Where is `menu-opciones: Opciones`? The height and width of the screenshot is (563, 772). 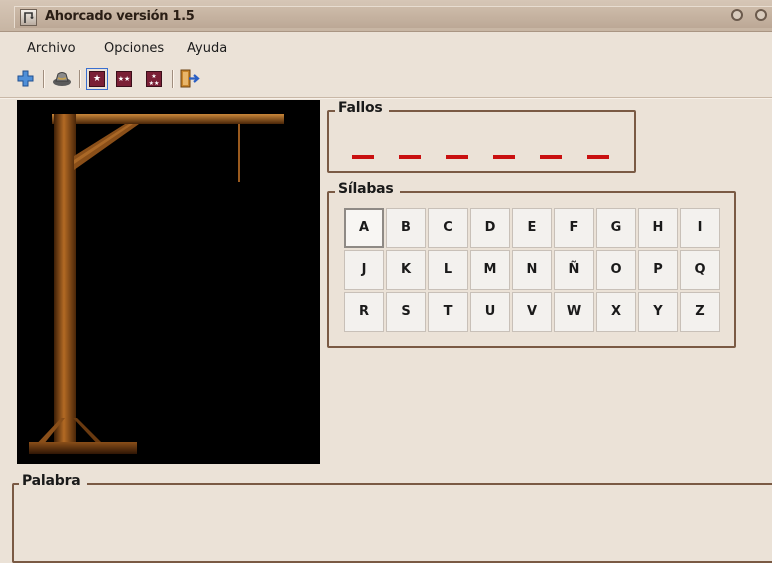
menu-opciones: Opciones is located at coordinates (134, 48).